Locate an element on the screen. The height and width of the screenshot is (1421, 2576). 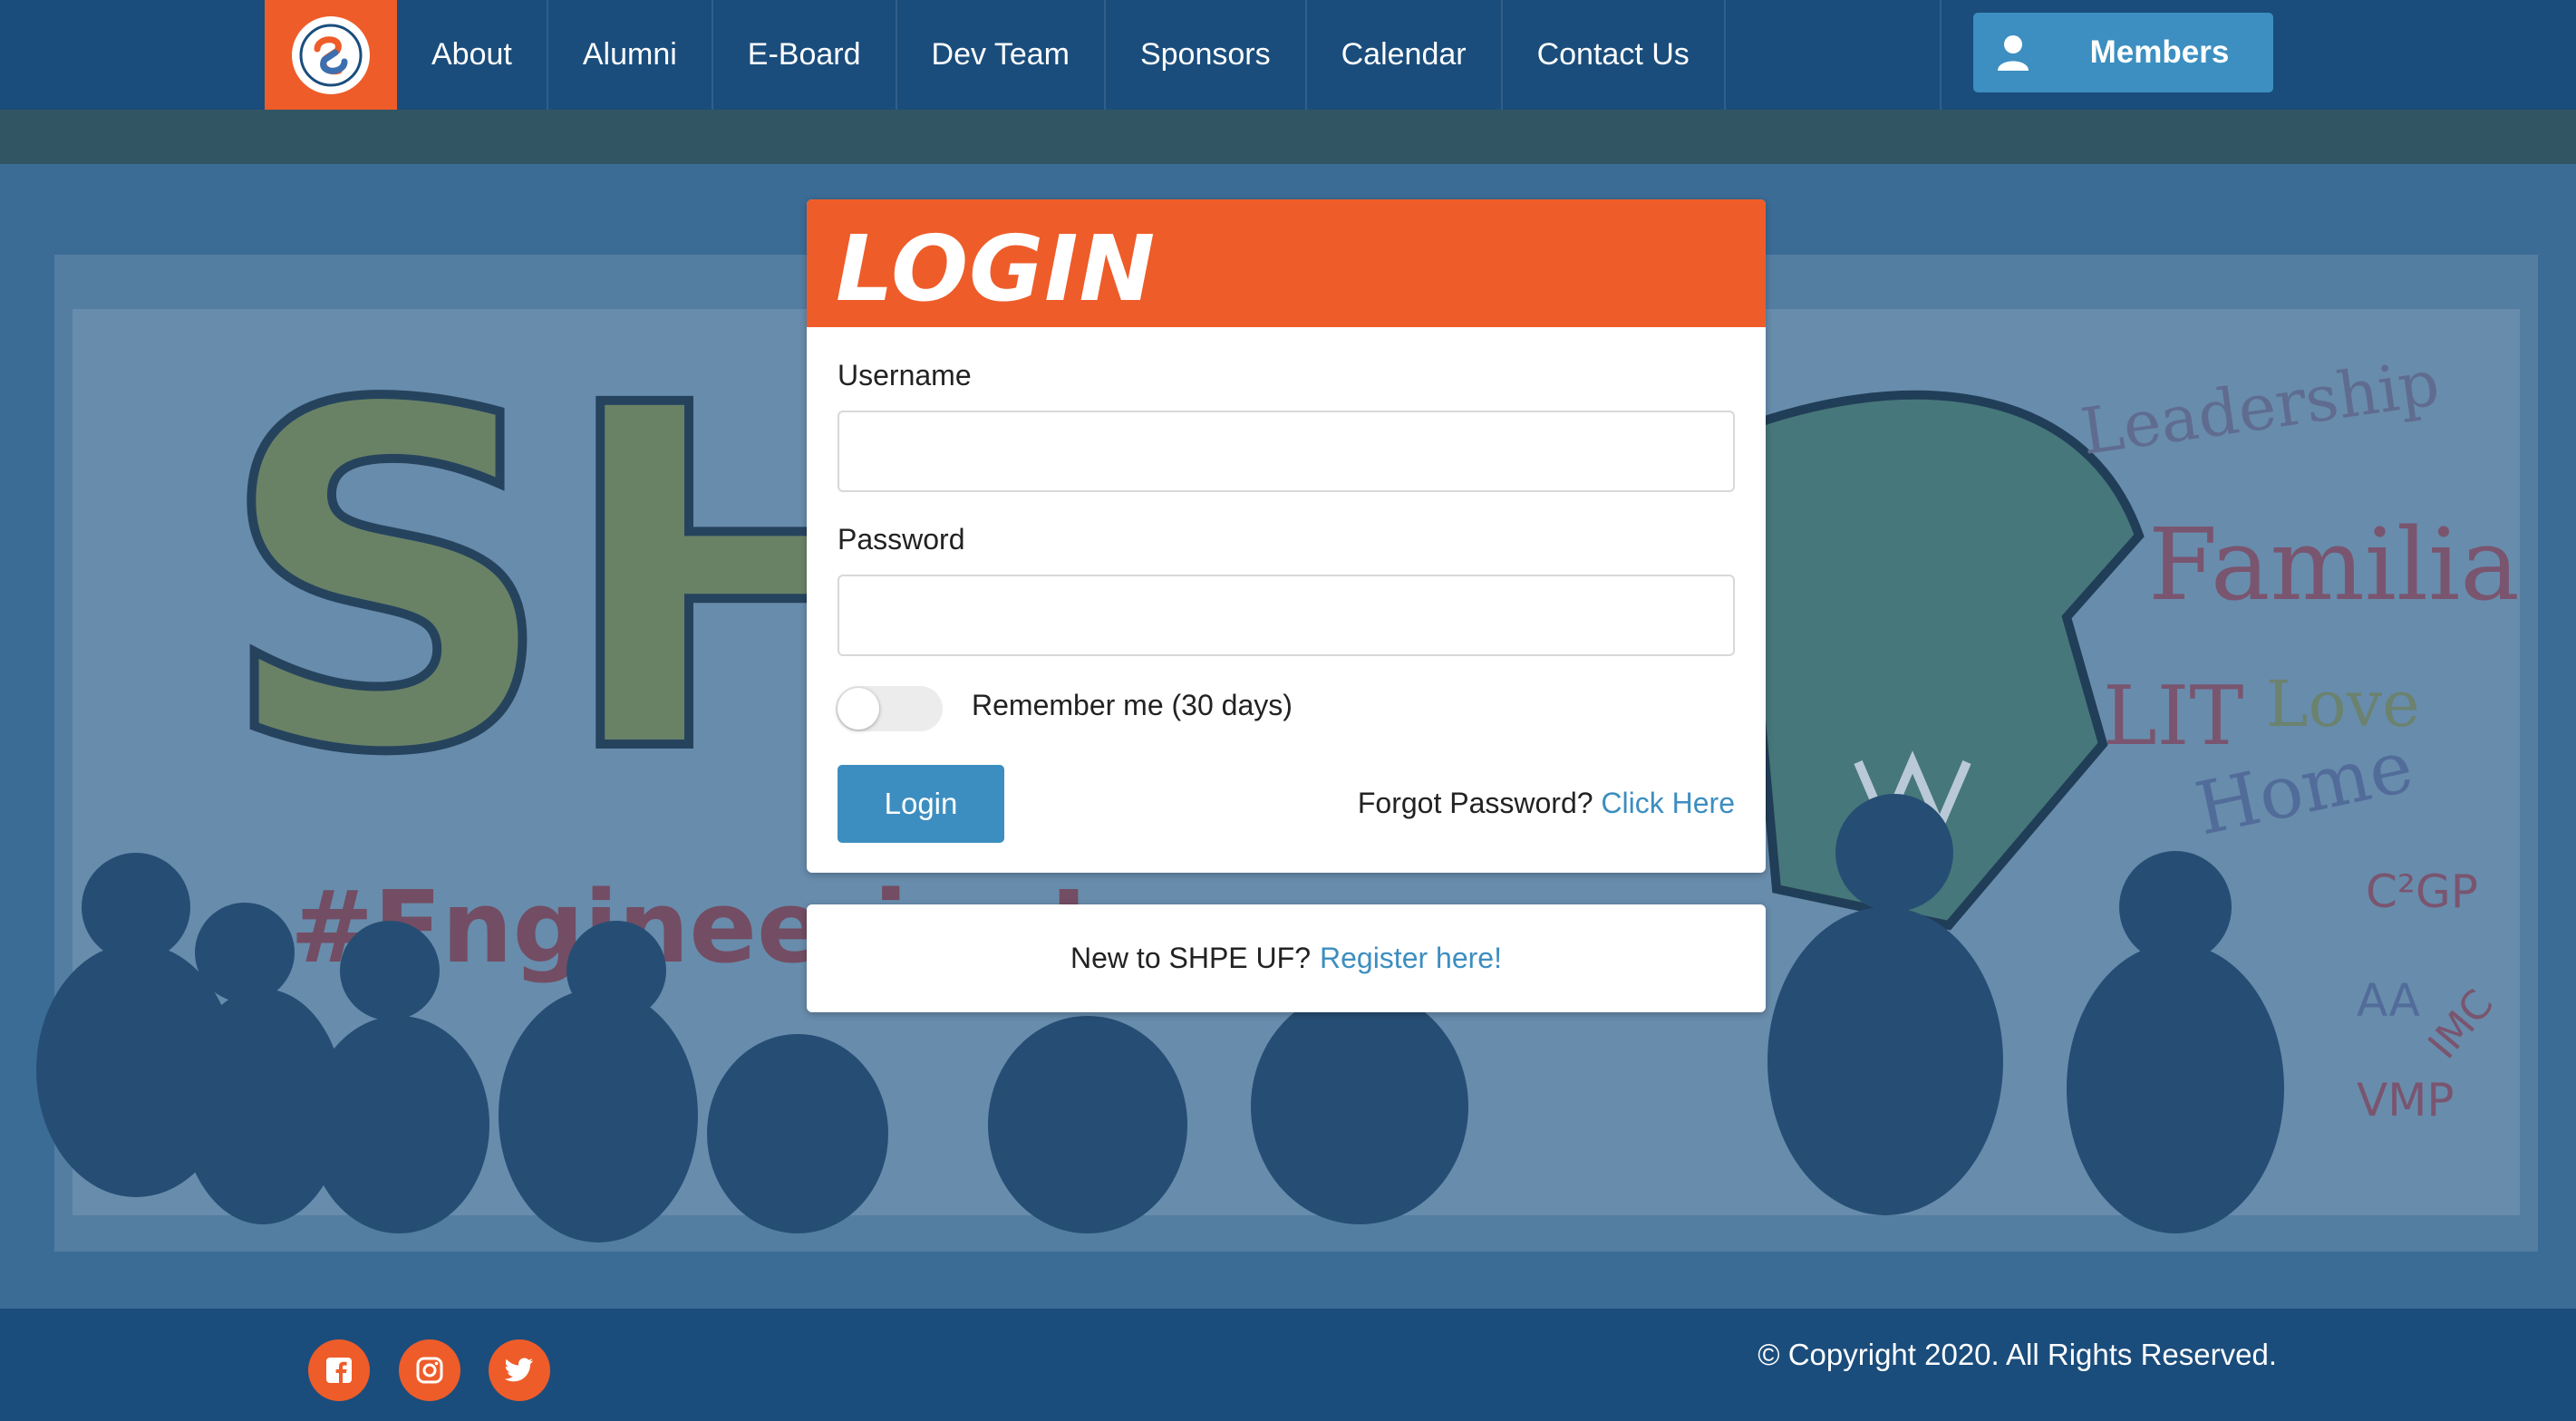
forgot-password-text: Forgot Password? is located at coordinates (1475, 803).